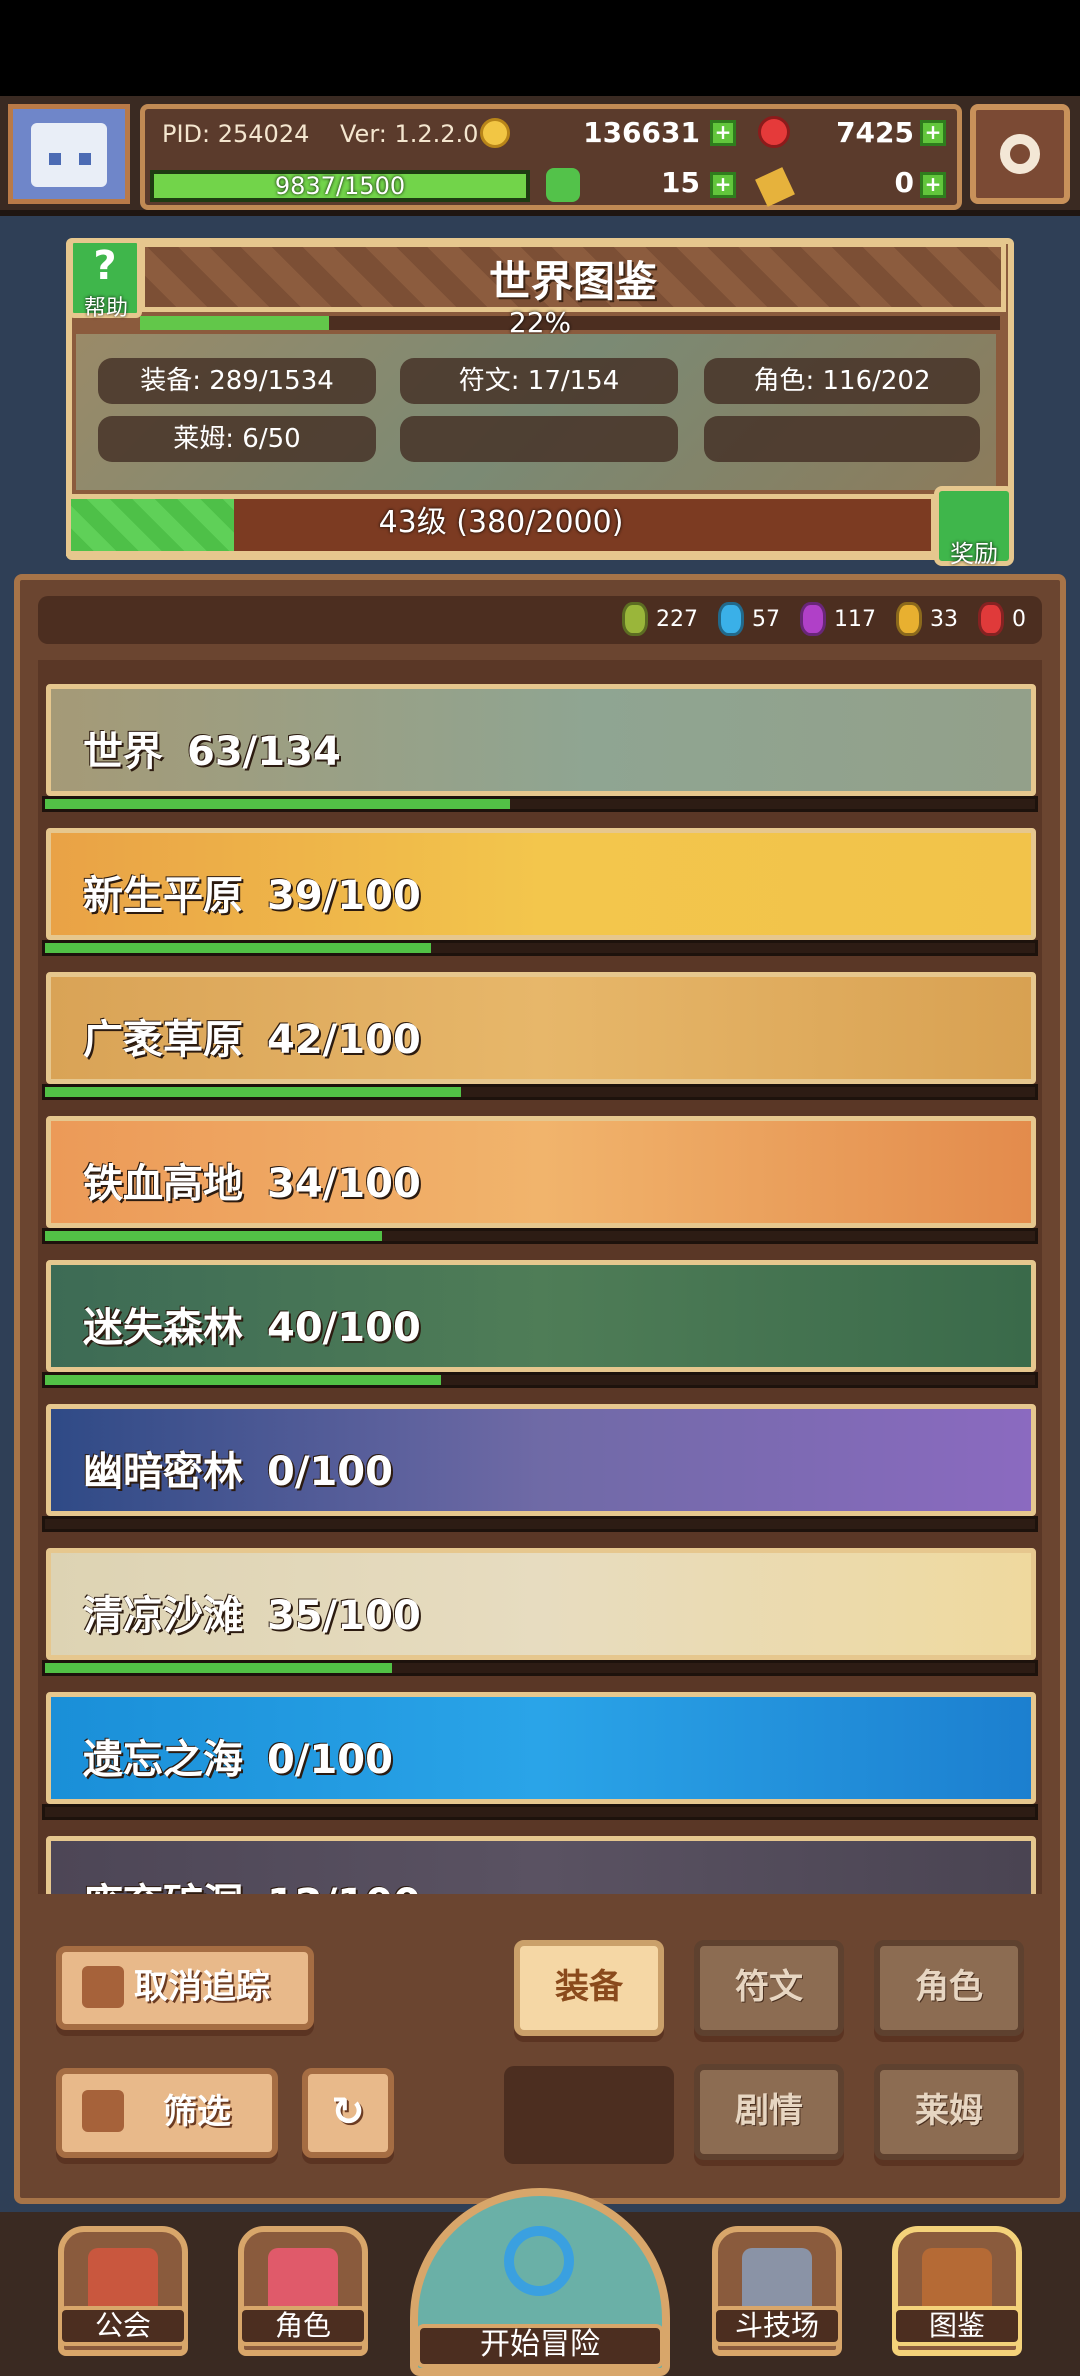  I want to click on region-count: 63/134, so click(264, 752).